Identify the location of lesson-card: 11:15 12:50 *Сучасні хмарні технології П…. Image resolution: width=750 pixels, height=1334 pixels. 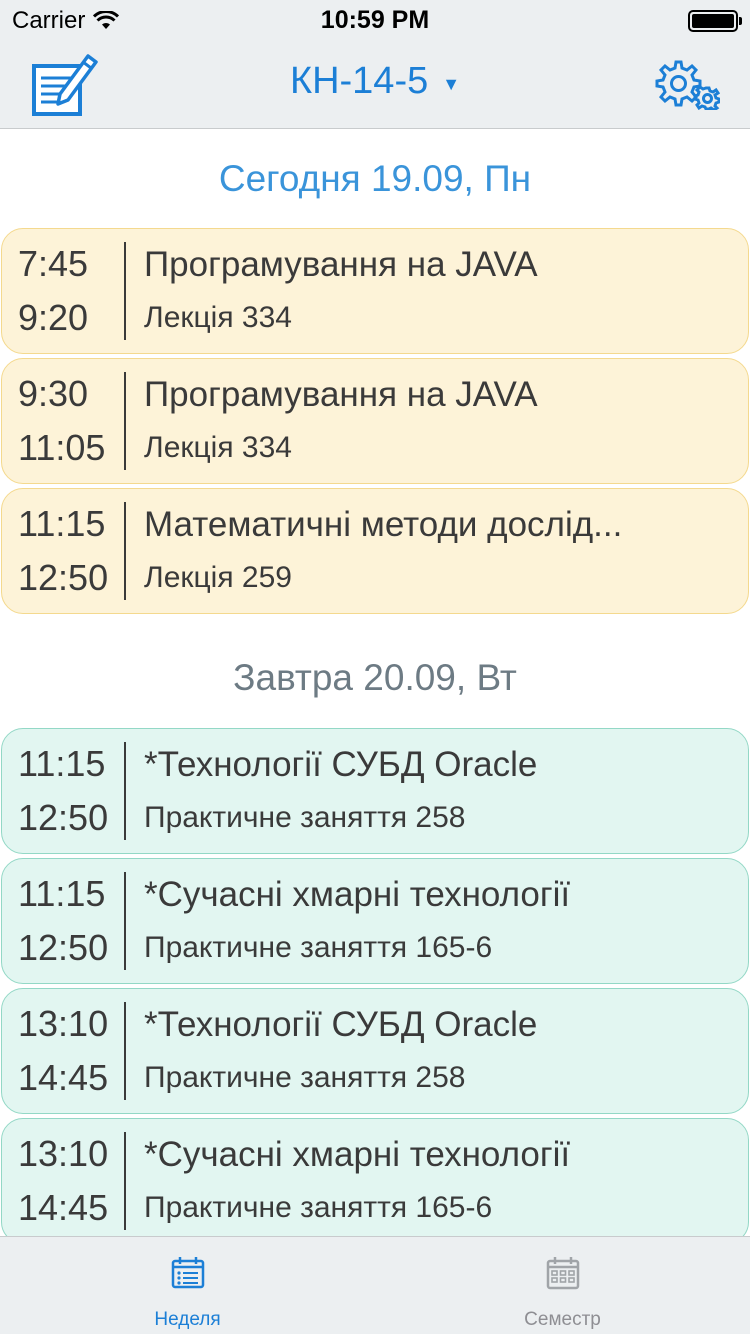
(375, 921).